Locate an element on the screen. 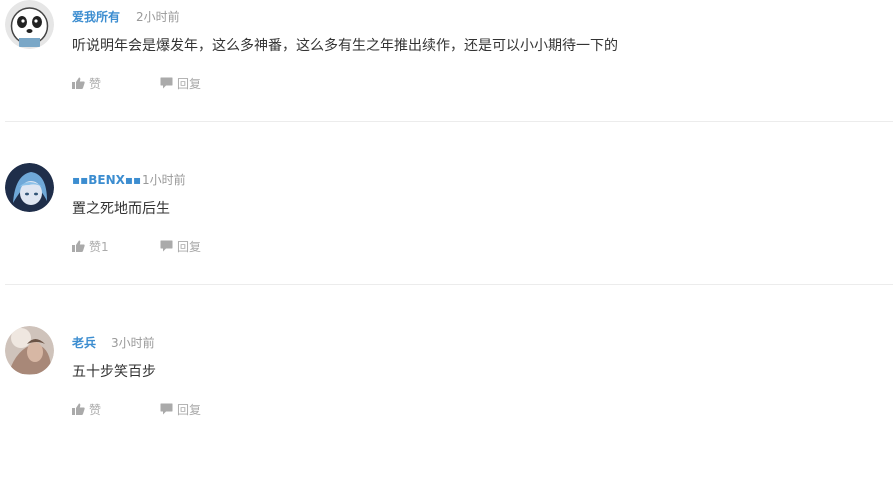 This screenshot has height=489, width=893. like-label: 赞1 is located at coordinates (99, 246).